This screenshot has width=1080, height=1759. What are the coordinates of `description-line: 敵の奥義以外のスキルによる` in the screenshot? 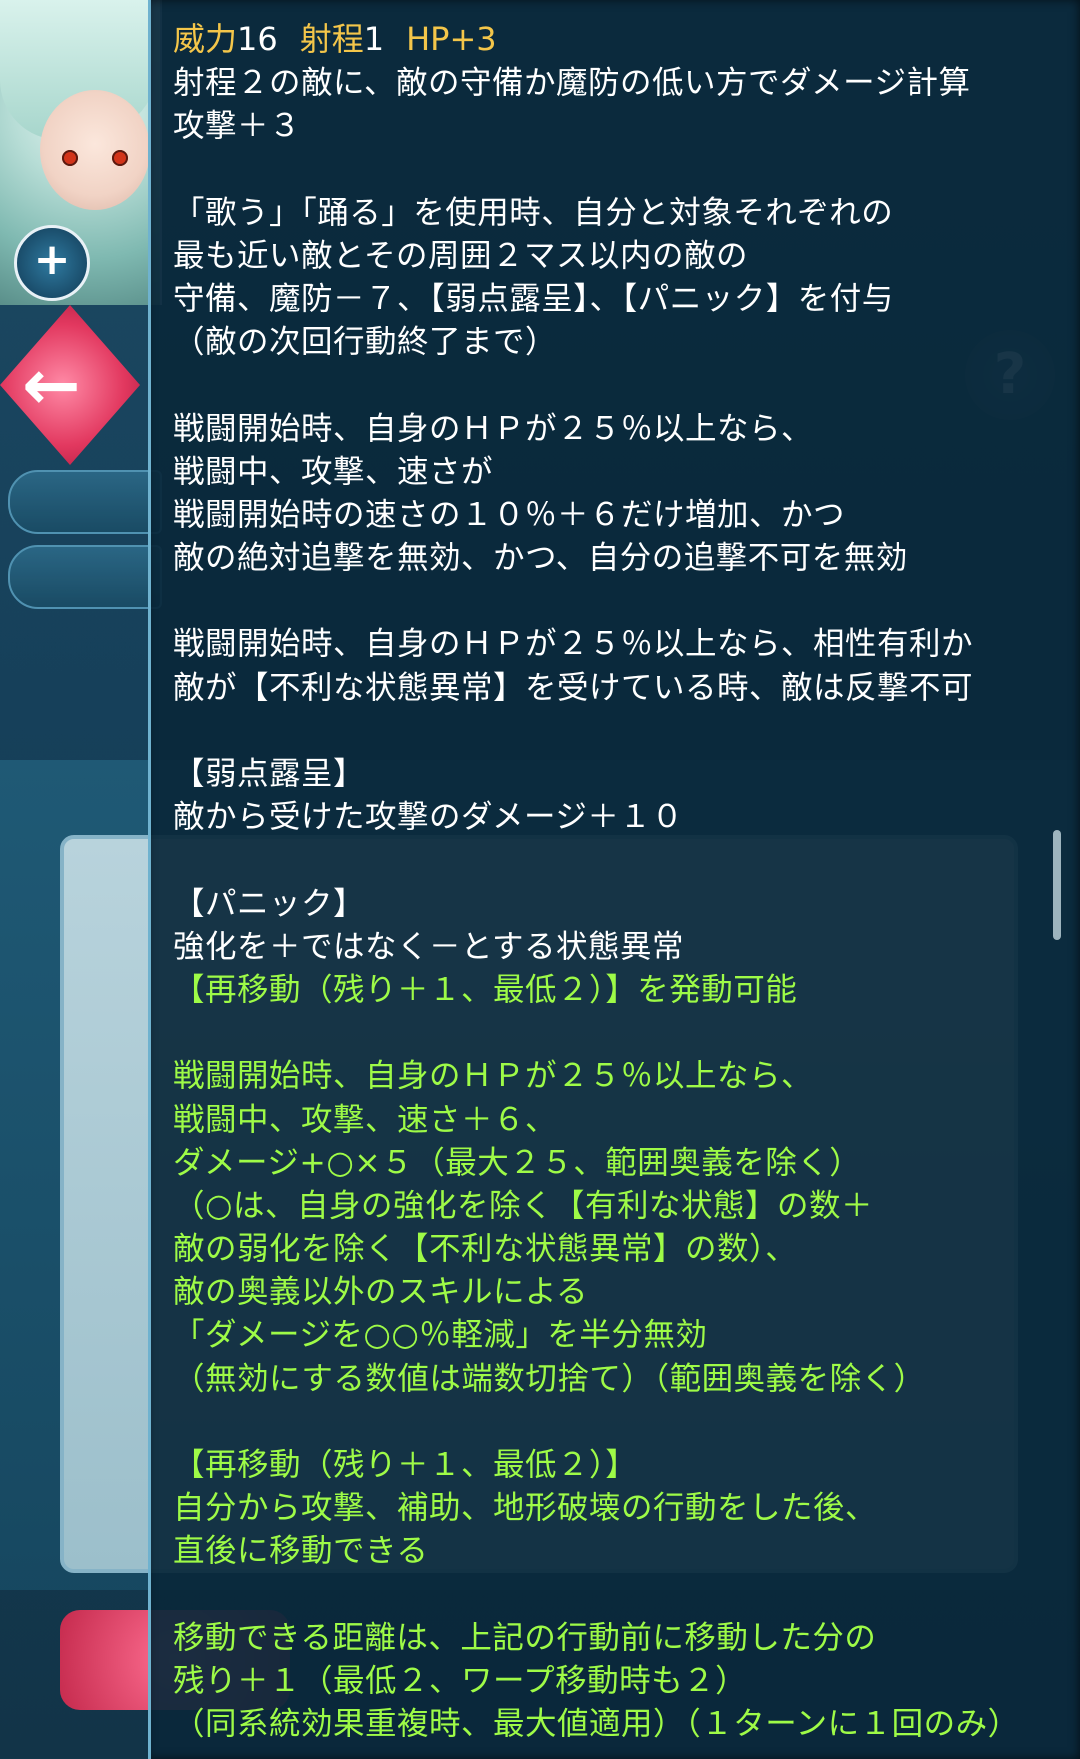 It's located at (381, 1292).